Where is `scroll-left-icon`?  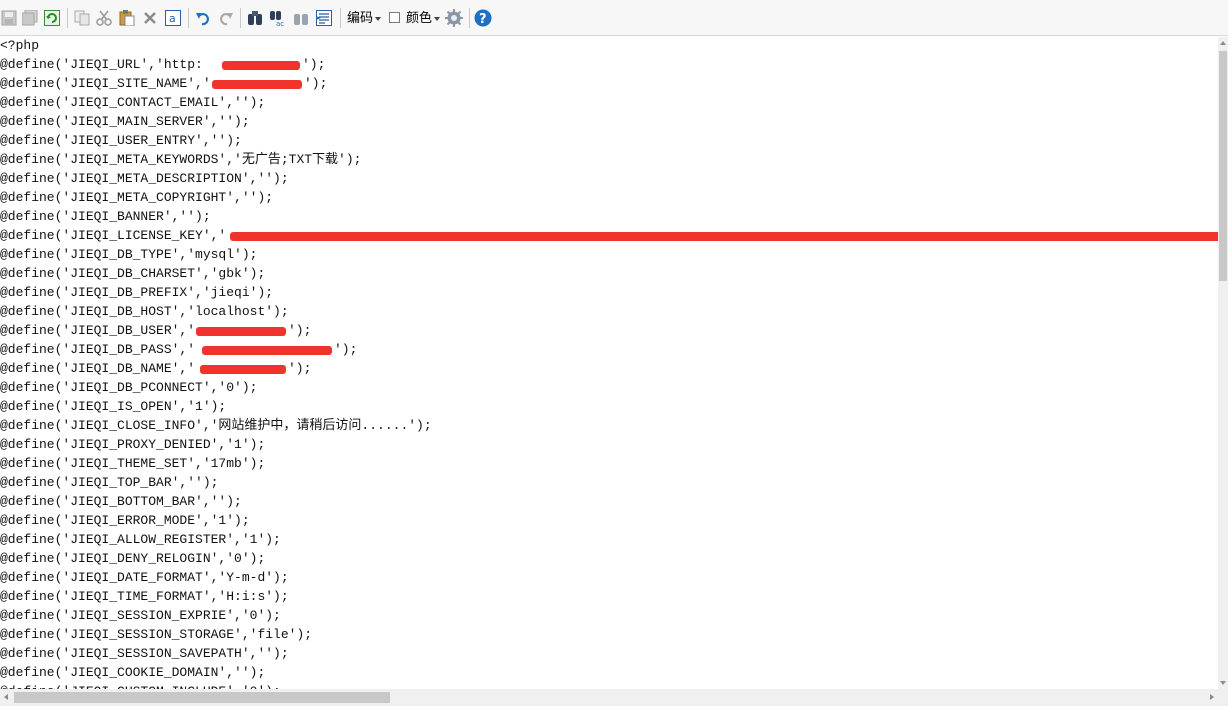 scroll-left-icon is located at coordinates (6, 697).